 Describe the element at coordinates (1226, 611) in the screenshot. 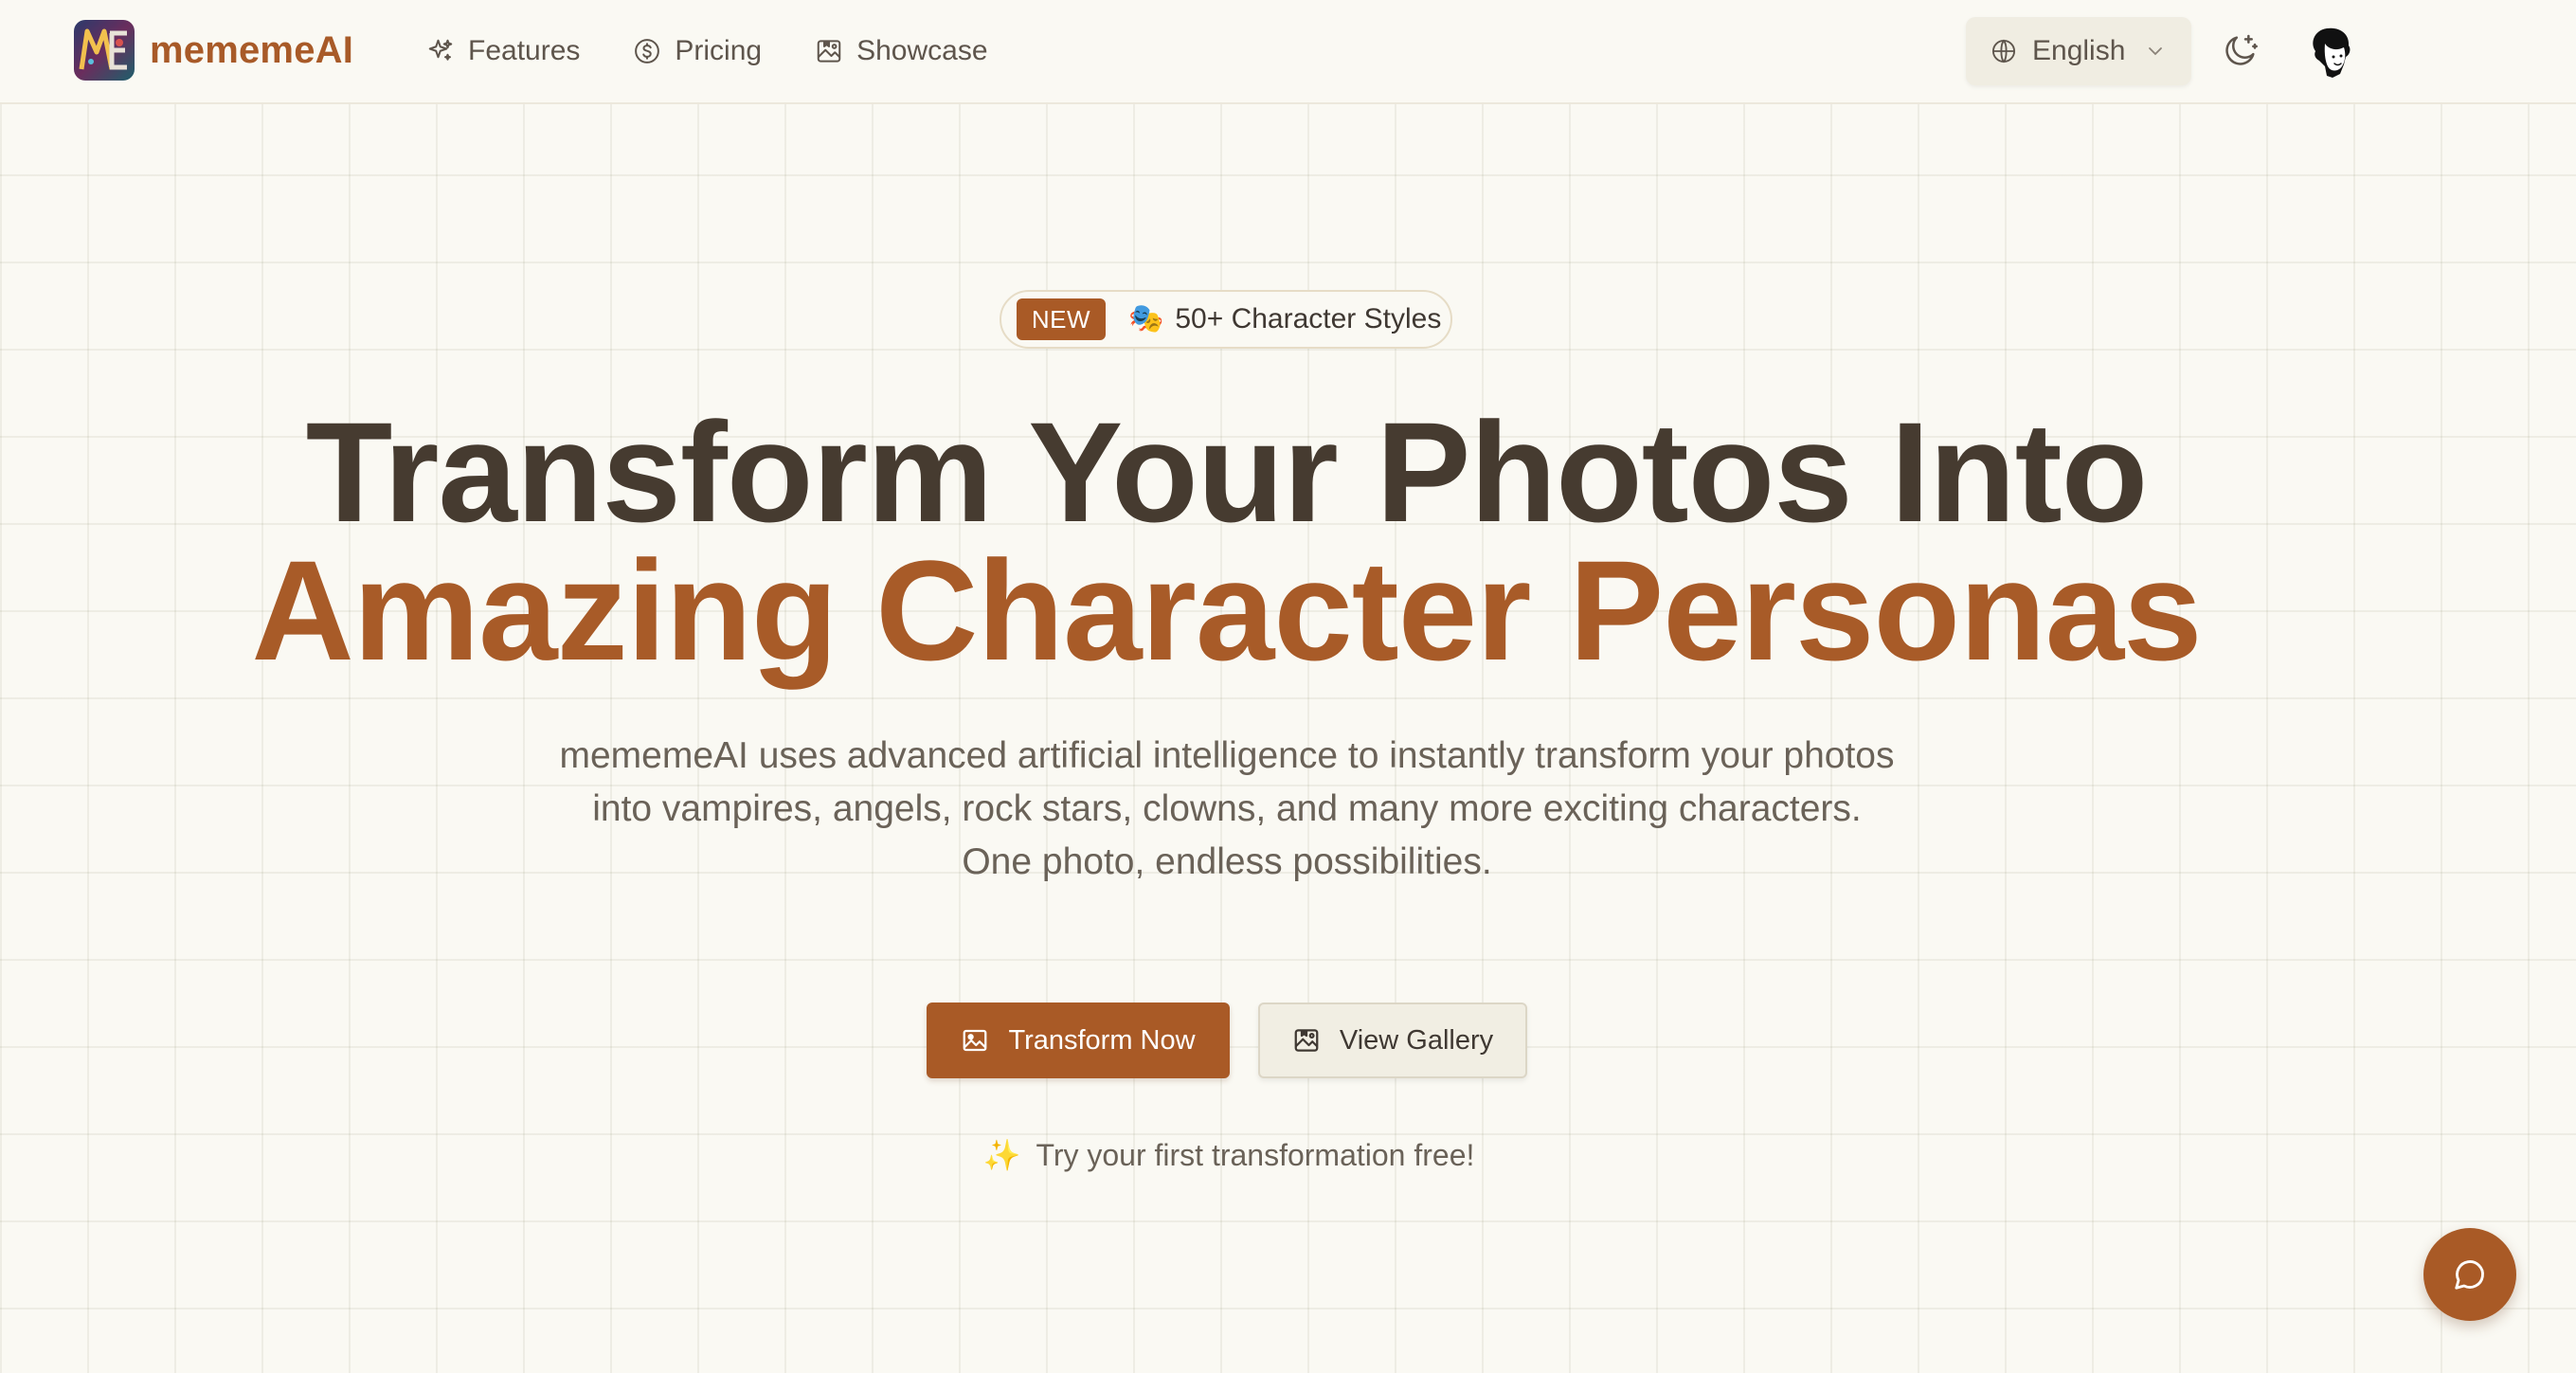

I see `hero-headline-line2: Amazing Character Personas` at that location.